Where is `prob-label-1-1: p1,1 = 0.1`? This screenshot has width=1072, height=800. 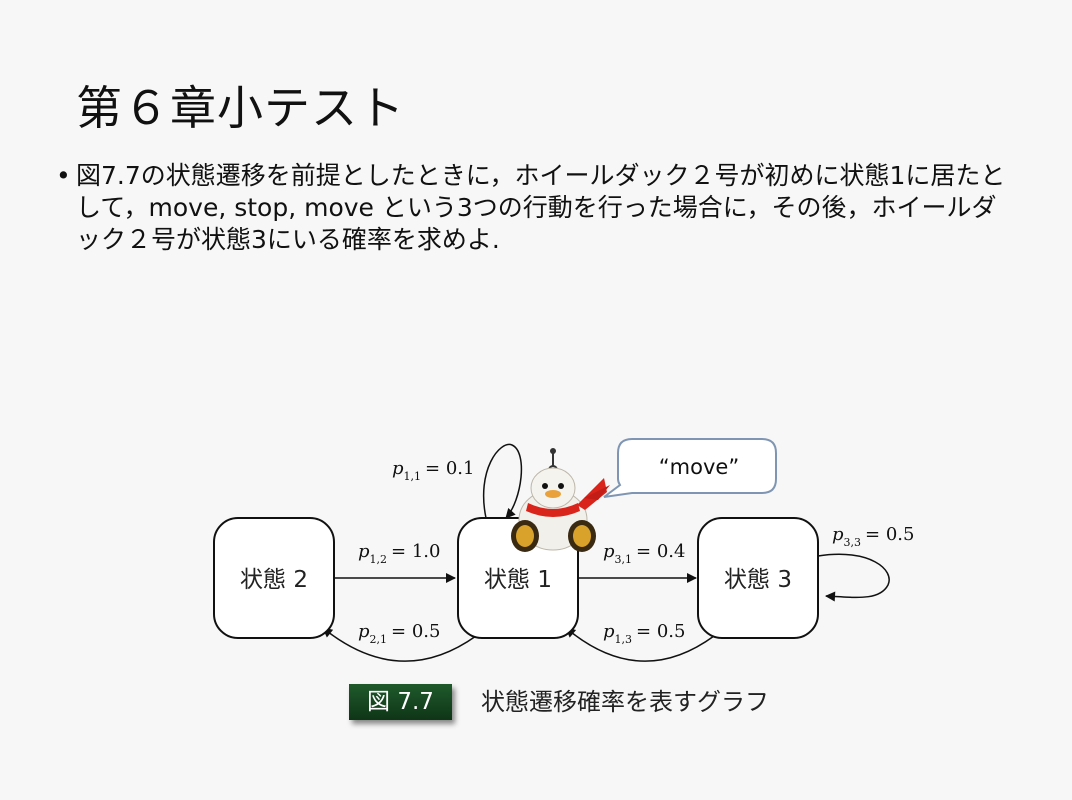 prob-label-1-1: p1,1 = 0.1 is located at coordinates (433, 470).